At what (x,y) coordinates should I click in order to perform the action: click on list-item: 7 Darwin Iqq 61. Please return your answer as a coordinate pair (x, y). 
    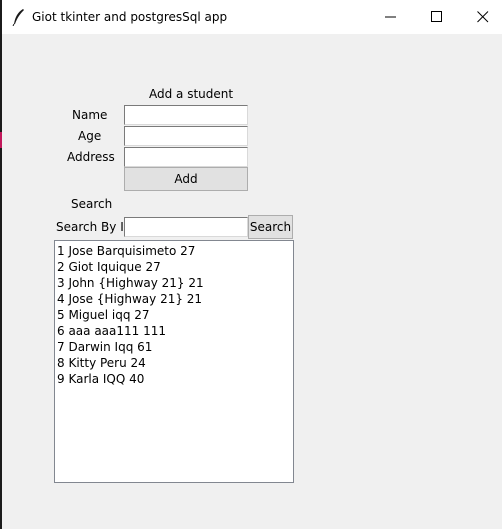
    Looking at the image, I should click on (174, 347).